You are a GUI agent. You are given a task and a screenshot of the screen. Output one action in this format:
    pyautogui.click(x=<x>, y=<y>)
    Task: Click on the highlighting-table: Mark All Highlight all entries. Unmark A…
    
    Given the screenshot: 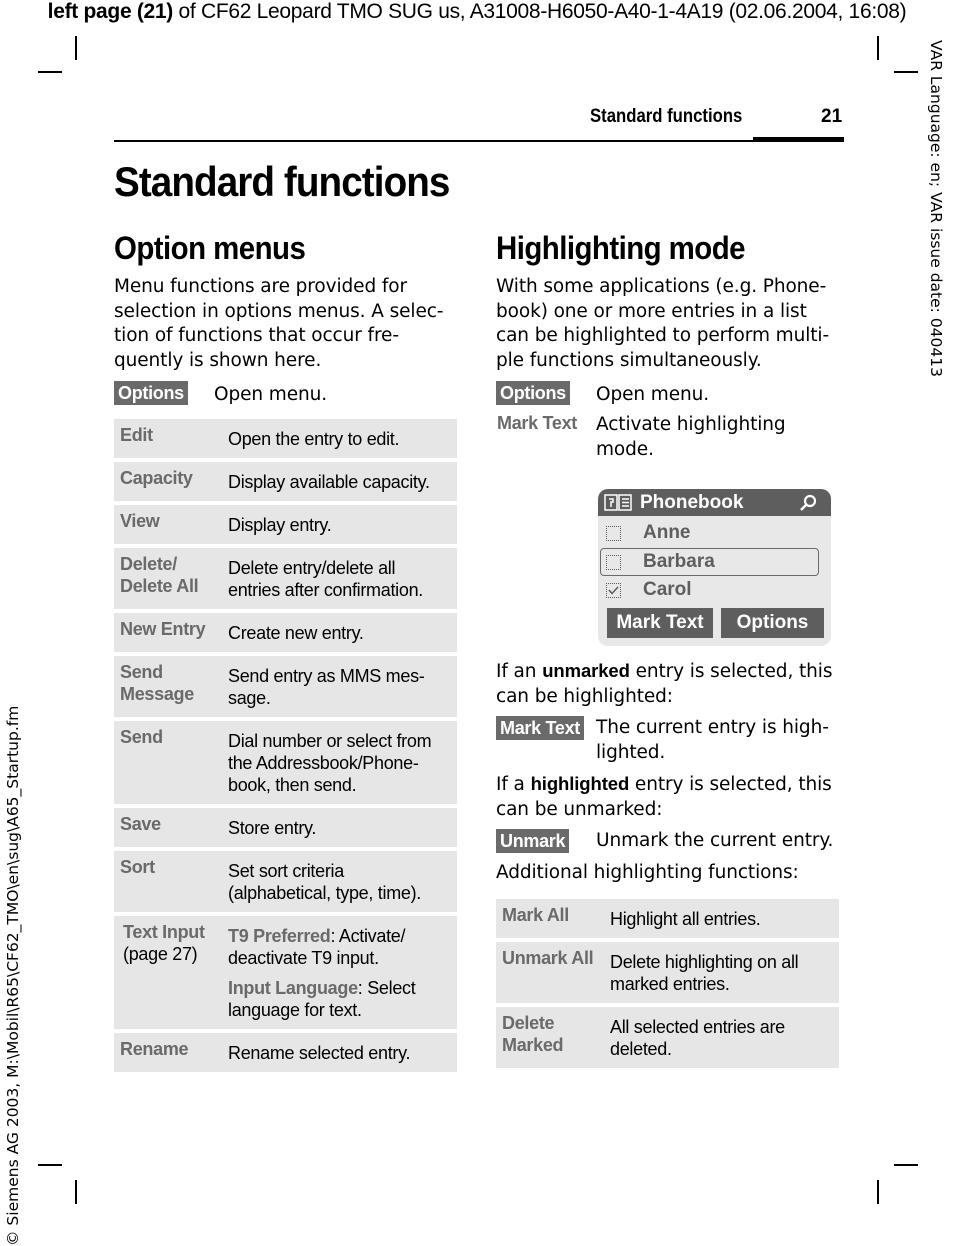 What is the action you would take?
    pyautogui.click(x=667, y=985)
    